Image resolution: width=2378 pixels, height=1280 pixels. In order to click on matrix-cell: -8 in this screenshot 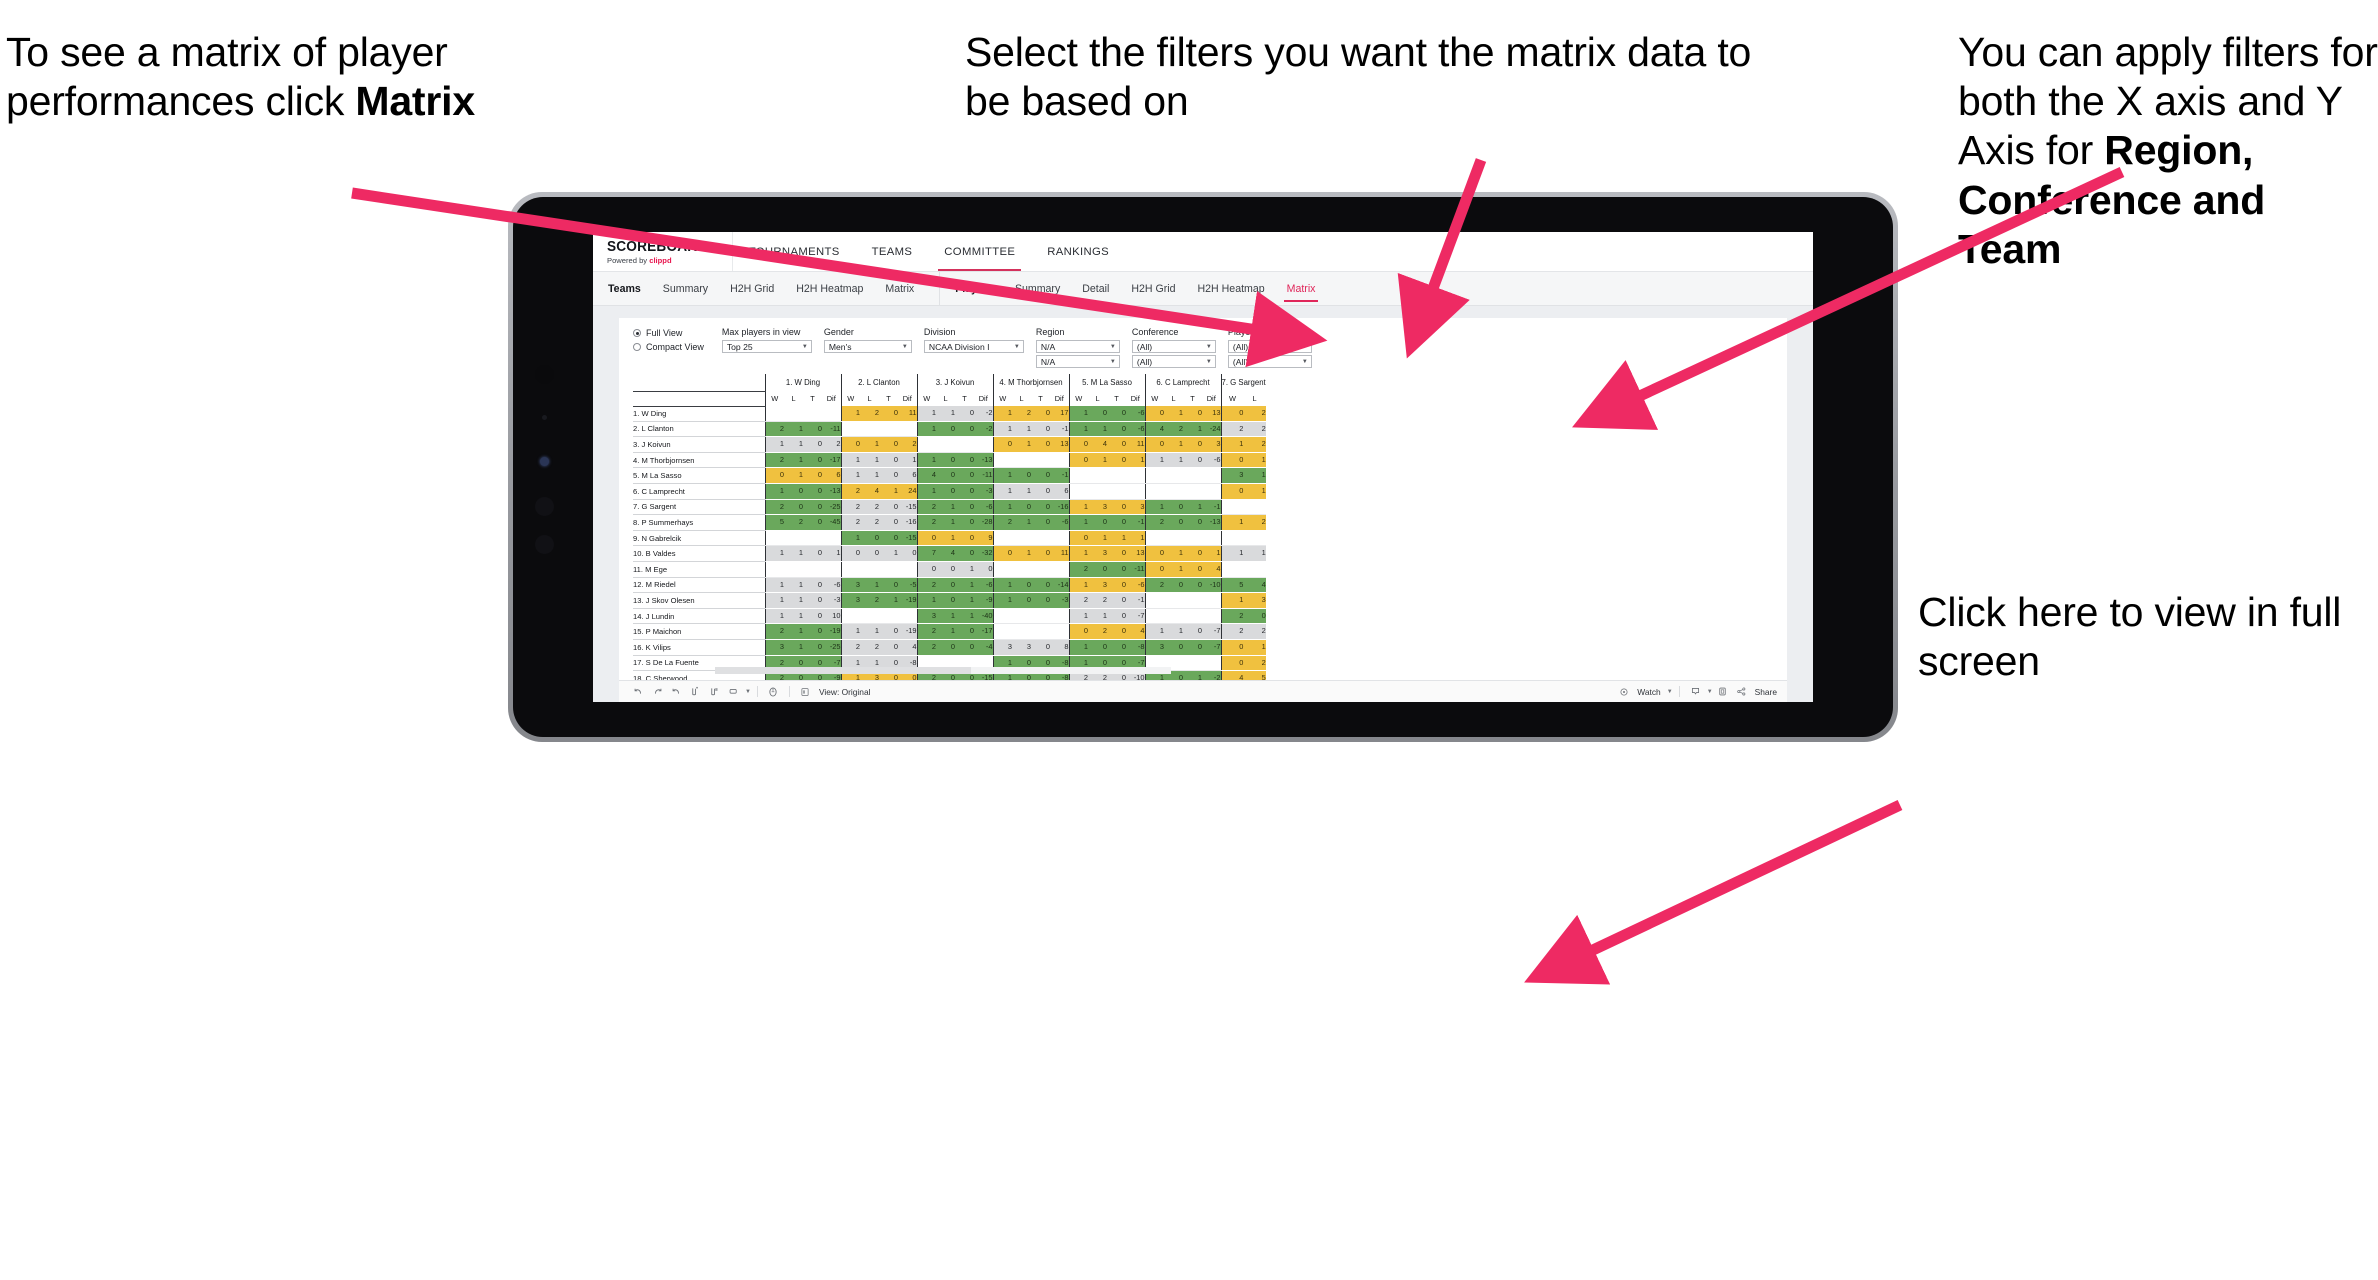, I will do `click(1135, 647)`.